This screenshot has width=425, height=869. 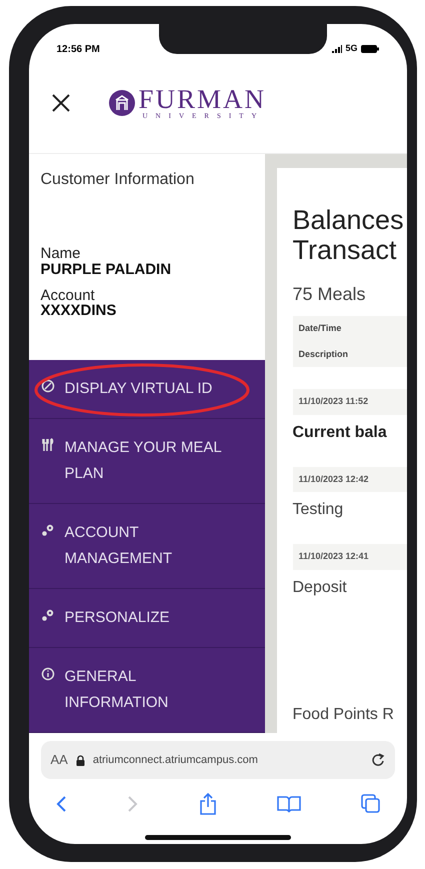 I want to click on table-cell-text: Current bala, so click(x=340, y=432).